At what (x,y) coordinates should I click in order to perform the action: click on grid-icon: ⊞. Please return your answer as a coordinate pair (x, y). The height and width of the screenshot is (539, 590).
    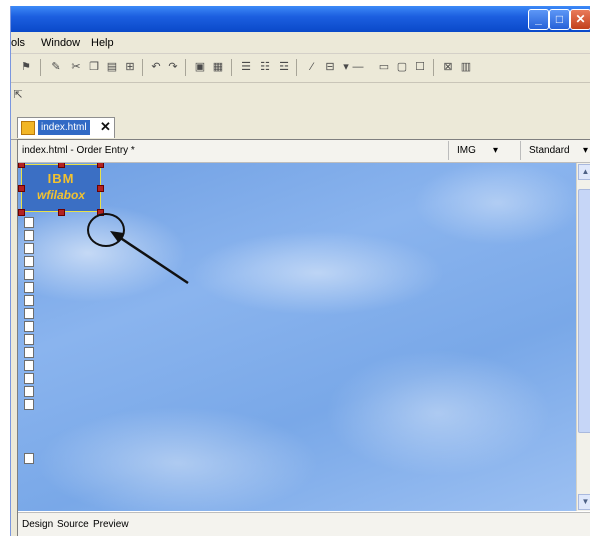
    Looking at the image, I should click on (130, 67).